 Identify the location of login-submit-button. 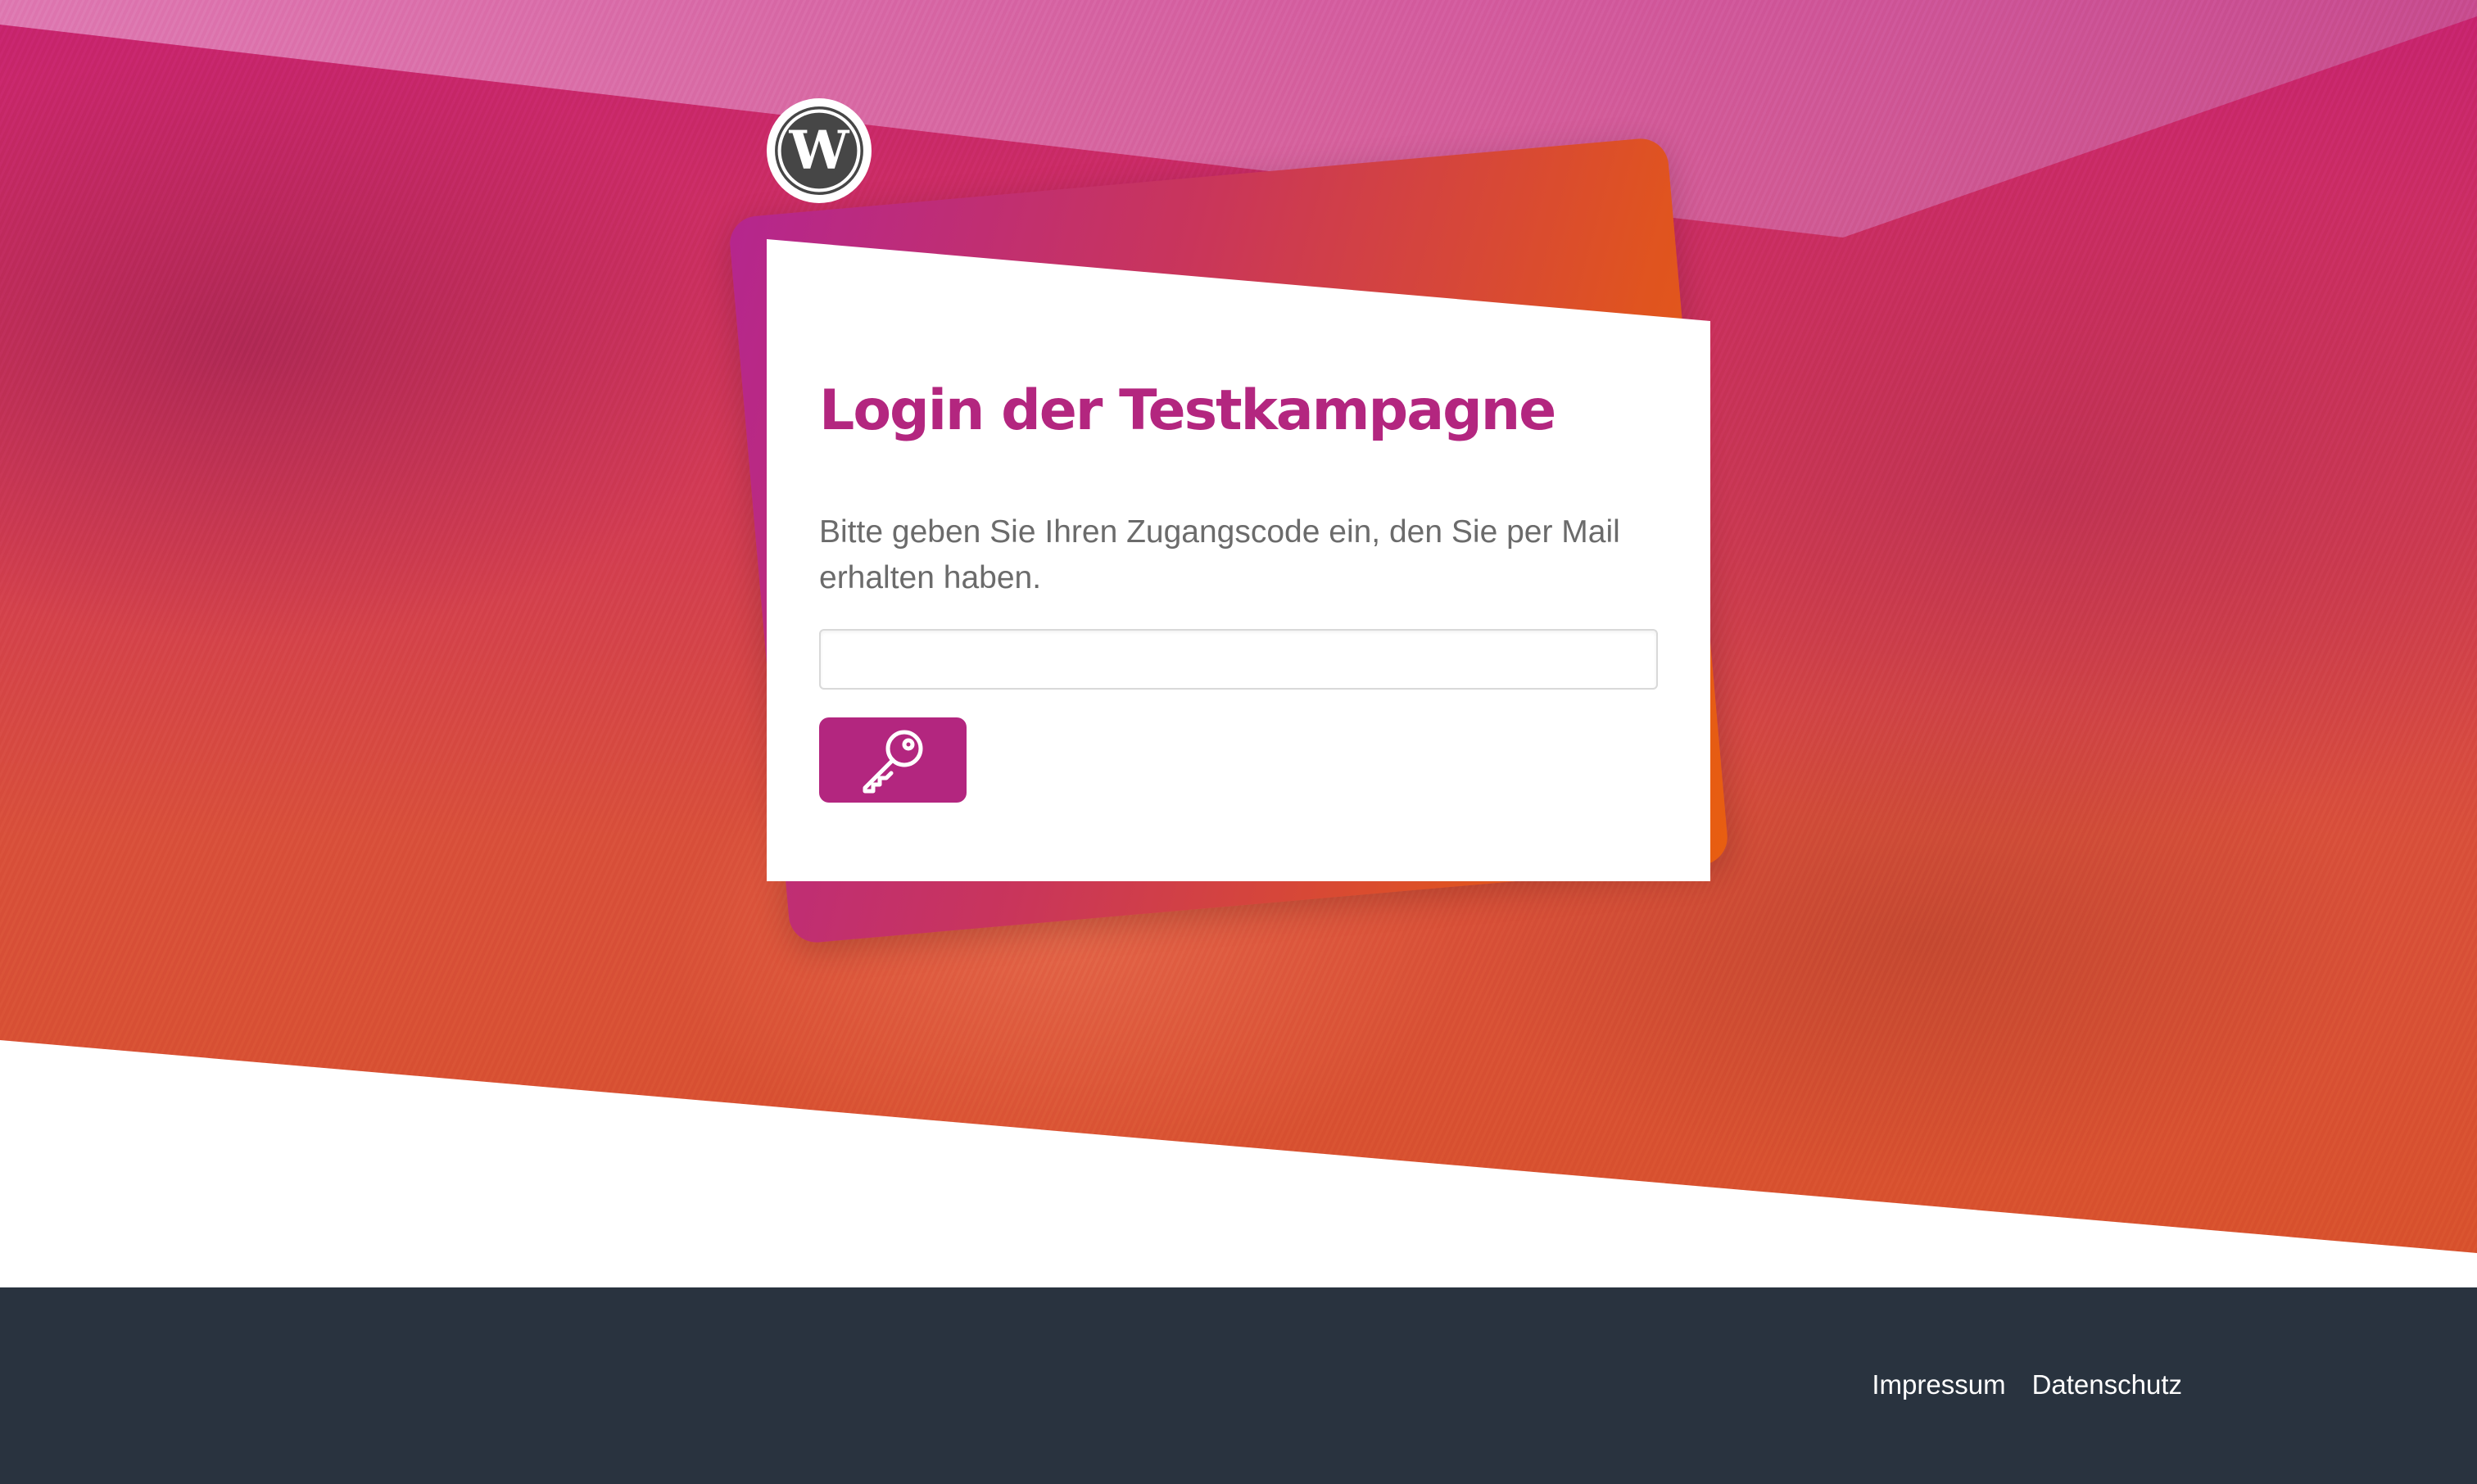
(893, 760).